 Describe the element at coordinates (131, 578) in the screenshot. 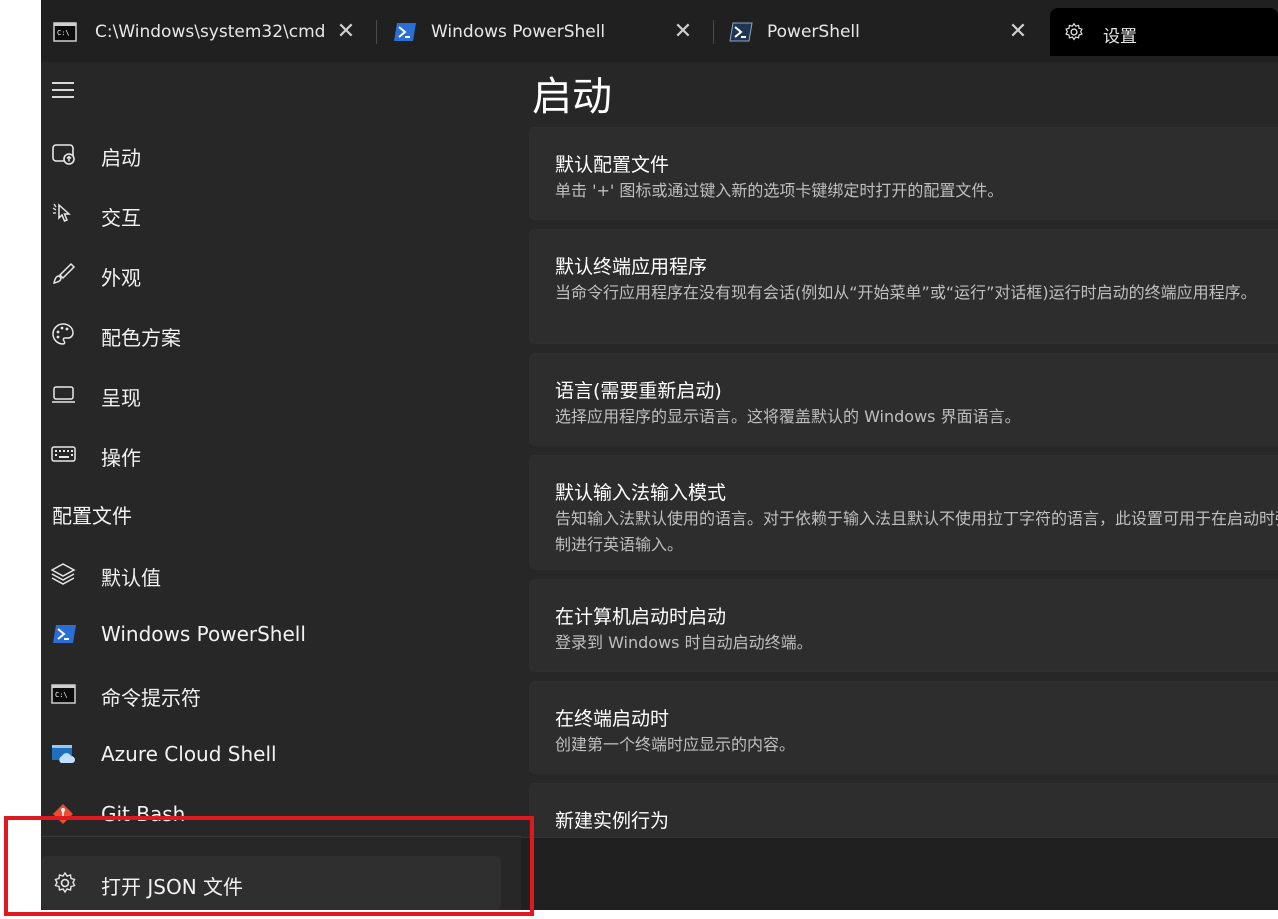

I see `sidebar-item-label: 默认值` at that location.